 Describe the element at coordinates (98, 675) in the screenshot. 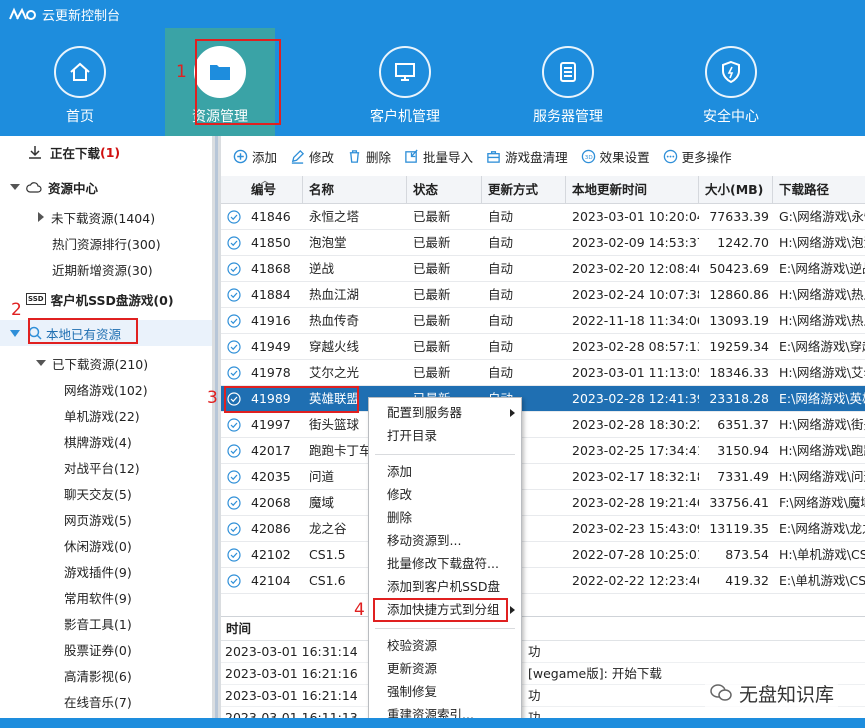

I see `tree-category-item: 高清影视(6)` at that location.